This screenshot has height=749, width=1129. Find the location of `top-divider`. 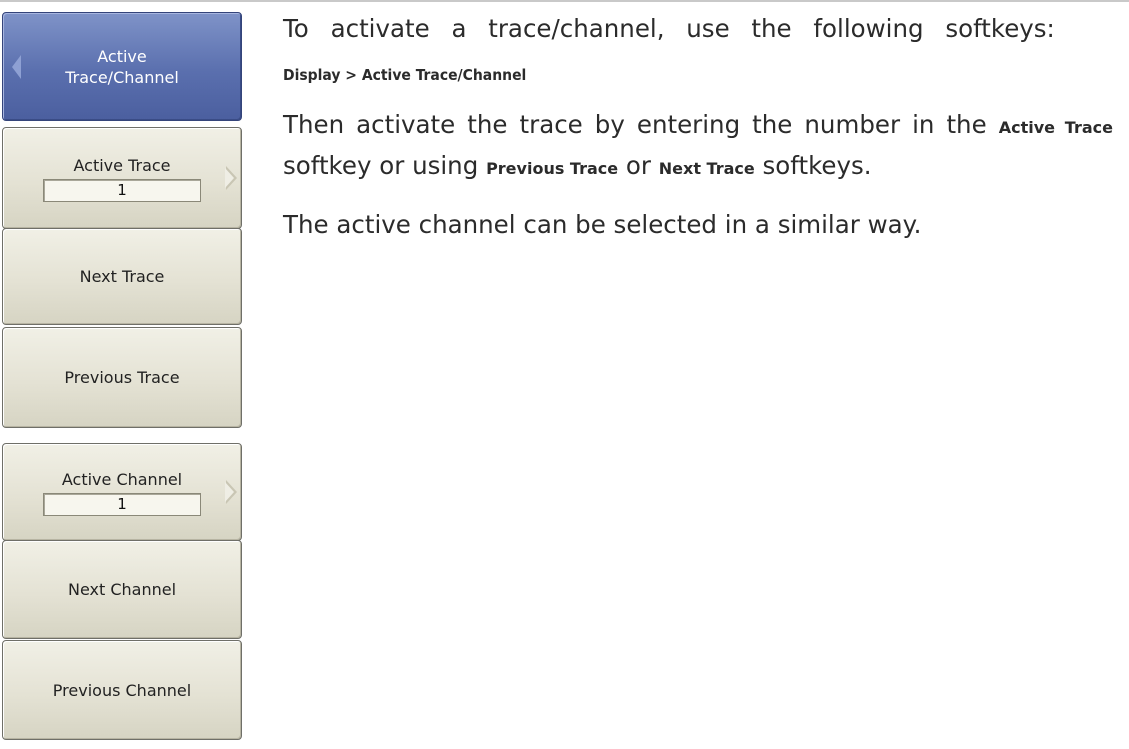

top-divider is located at coordinates (564, 1).